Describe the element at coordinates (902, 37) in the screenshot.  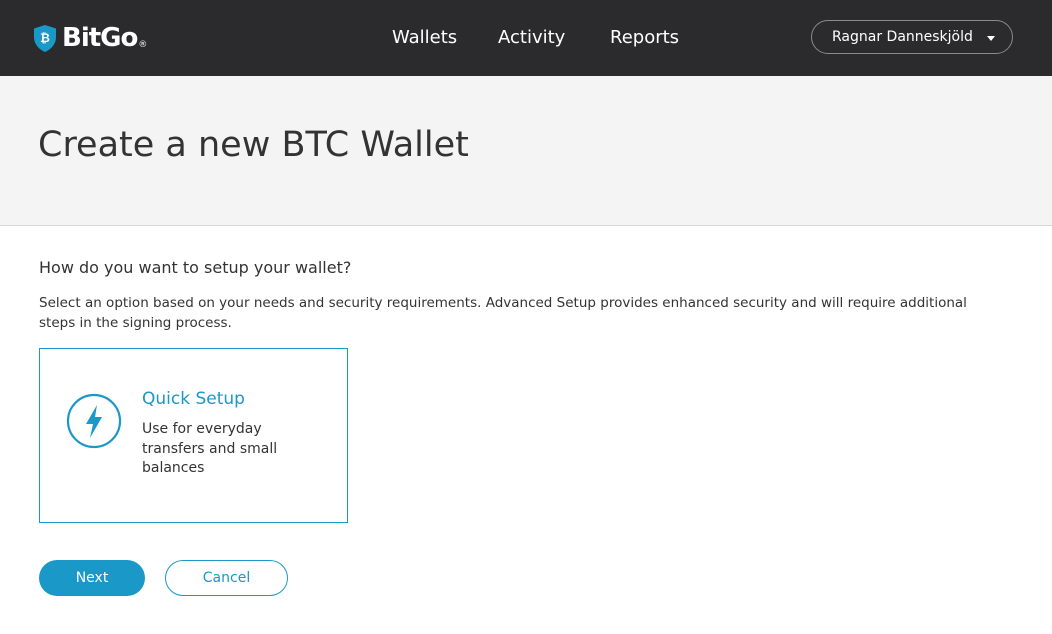
I see `user-name: Ragnar Danneskjöld` at that location.